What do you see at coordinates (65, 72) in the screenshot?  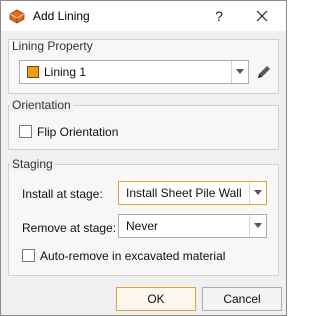 I see `lining-property-value: Lining 1` at bounding box center [65, 72].